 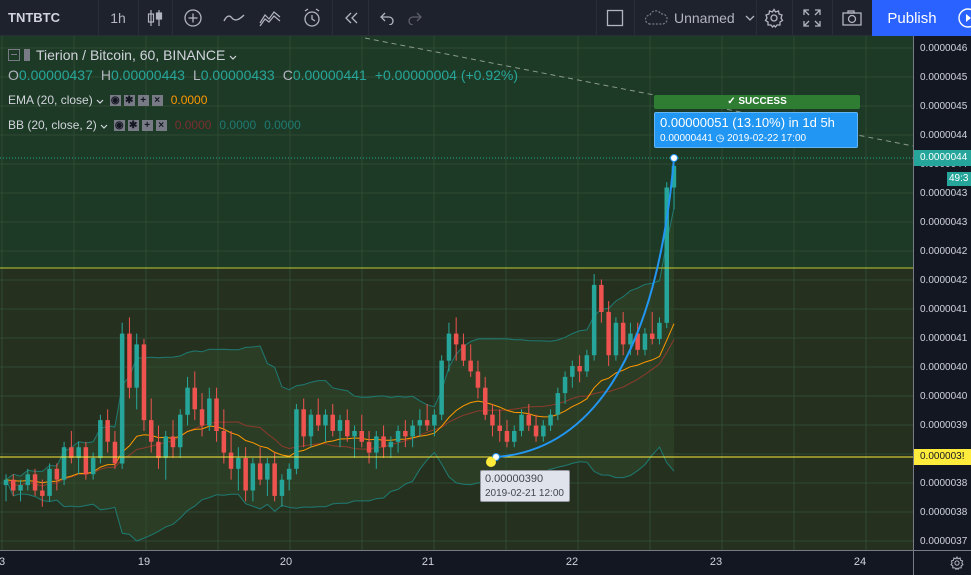 What do you see at coordinates (774, 17) in the screenshot?
I see `settings-button` at bounding box center [774, 17].